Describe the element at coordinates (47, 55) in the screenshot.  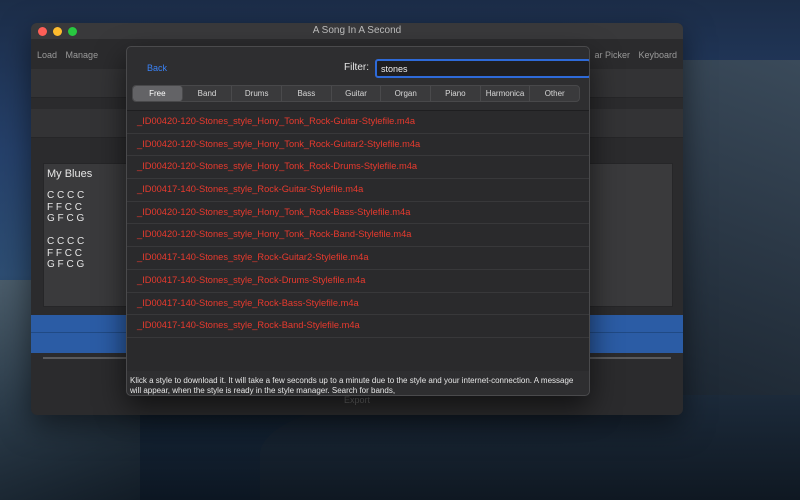
I see `load-button: Load` at that location.